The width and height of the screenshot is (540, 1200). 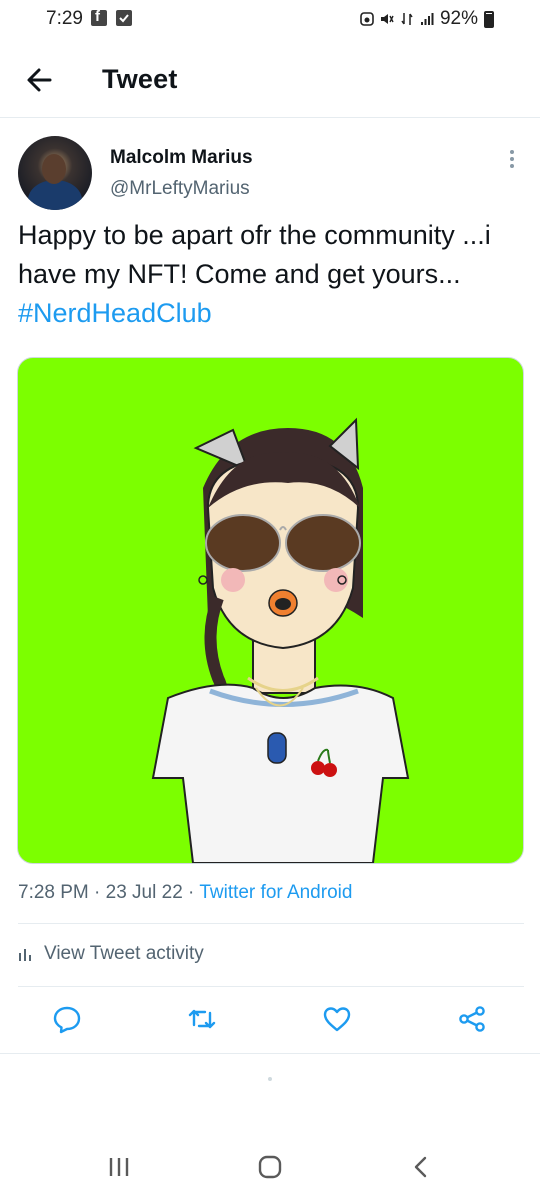 I want to click on share-icon, so click(x=472, y=1019).